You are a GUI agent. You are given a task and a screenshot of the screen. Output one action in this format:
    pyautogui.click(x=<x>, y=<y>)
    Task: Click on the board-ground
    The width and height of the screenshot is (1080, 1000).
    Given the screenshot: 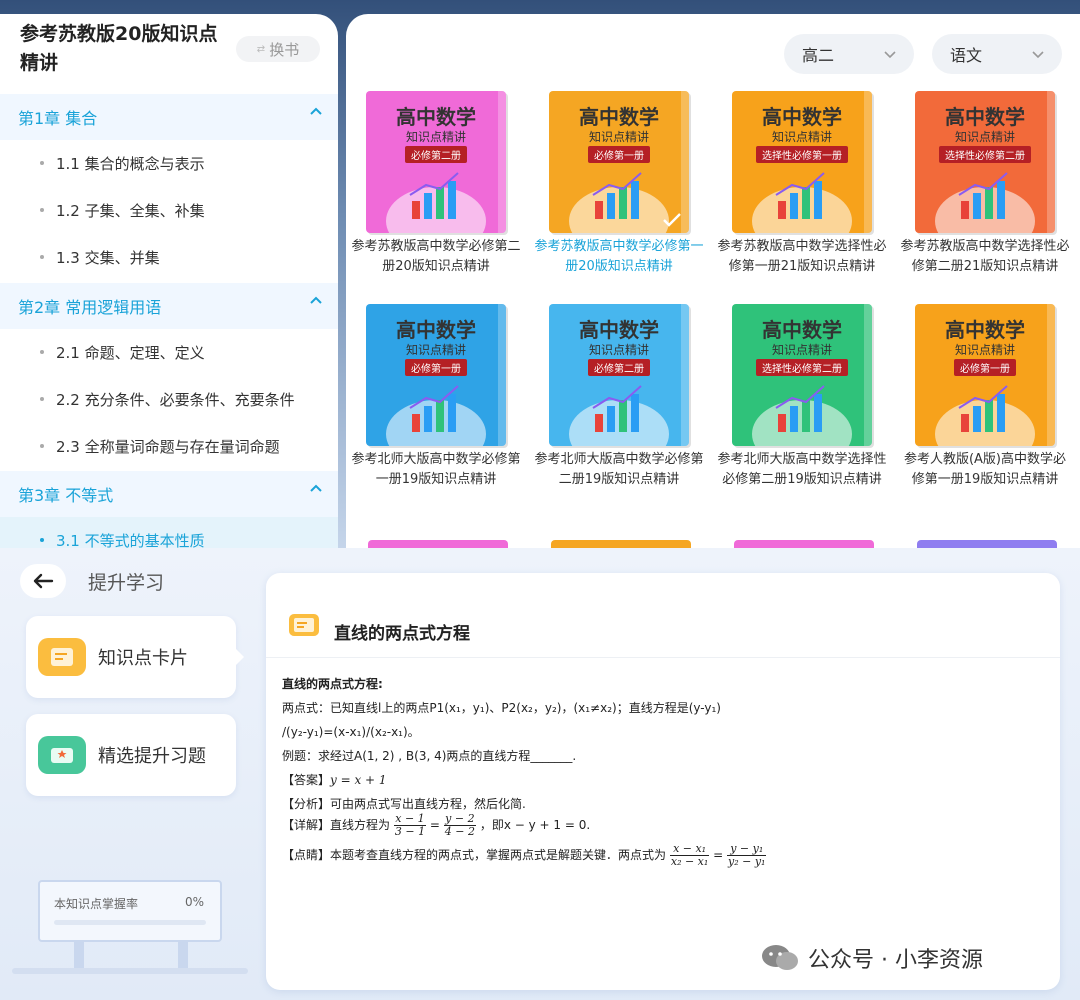 What is the action you would take?
    pyautogui.click(x=130, y=971)
    